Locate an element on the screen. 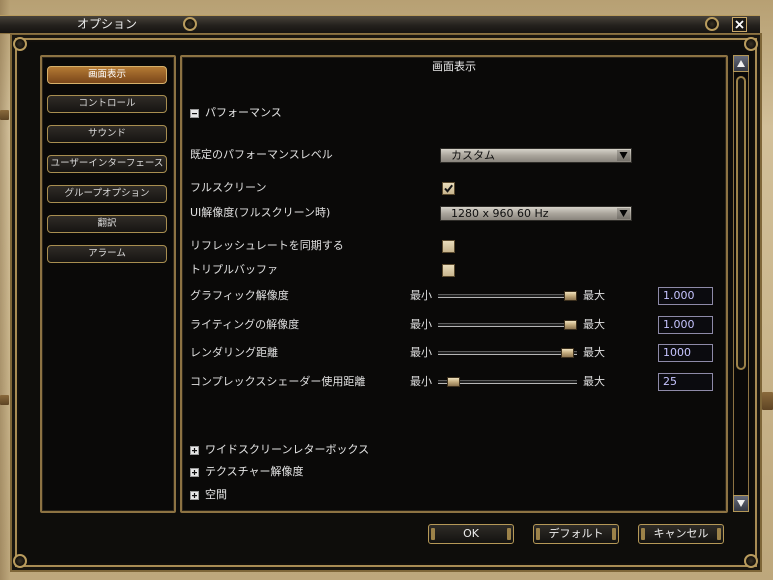 The width and height of the screenshot is (773, 580). triple-buffer-label: トリプルバッファ is located at coordinates (234, 269).